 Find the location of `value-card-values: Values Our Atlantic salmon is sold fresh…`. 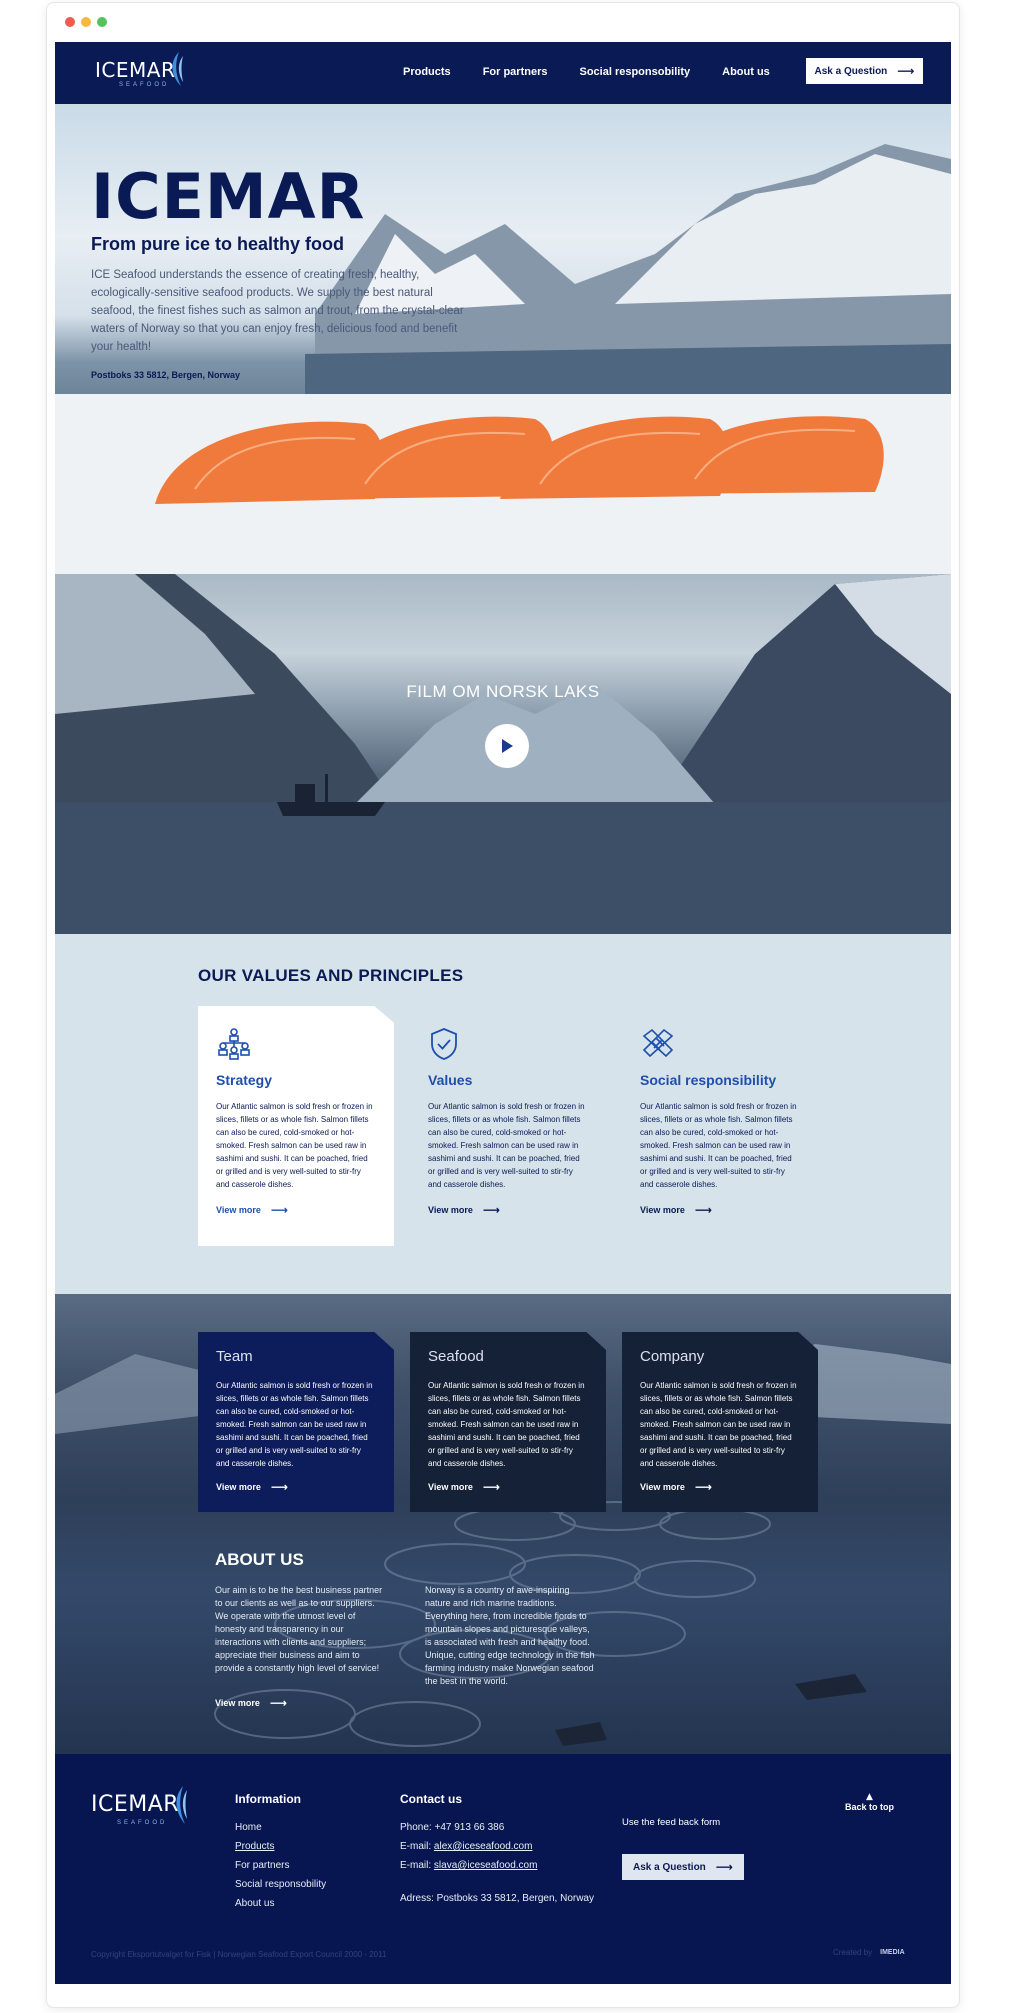

value-card-values: Values Our Atlantic salmon is sold fresh… is located at coordinates (508, 1126).